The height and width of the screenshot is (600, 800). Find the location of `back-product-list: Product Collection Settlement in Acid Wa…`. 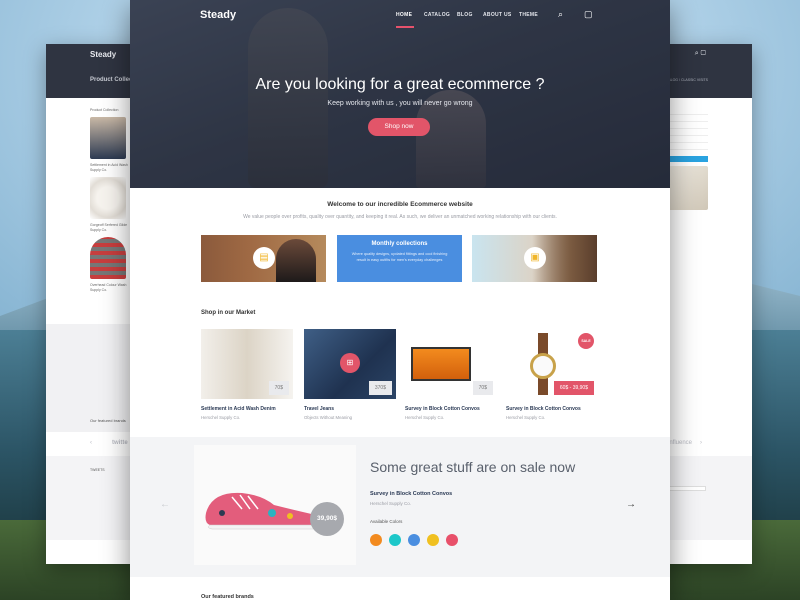

back-product-list: Product Collection Settlement in Acid Wa… is located at coordinates (110, 200).